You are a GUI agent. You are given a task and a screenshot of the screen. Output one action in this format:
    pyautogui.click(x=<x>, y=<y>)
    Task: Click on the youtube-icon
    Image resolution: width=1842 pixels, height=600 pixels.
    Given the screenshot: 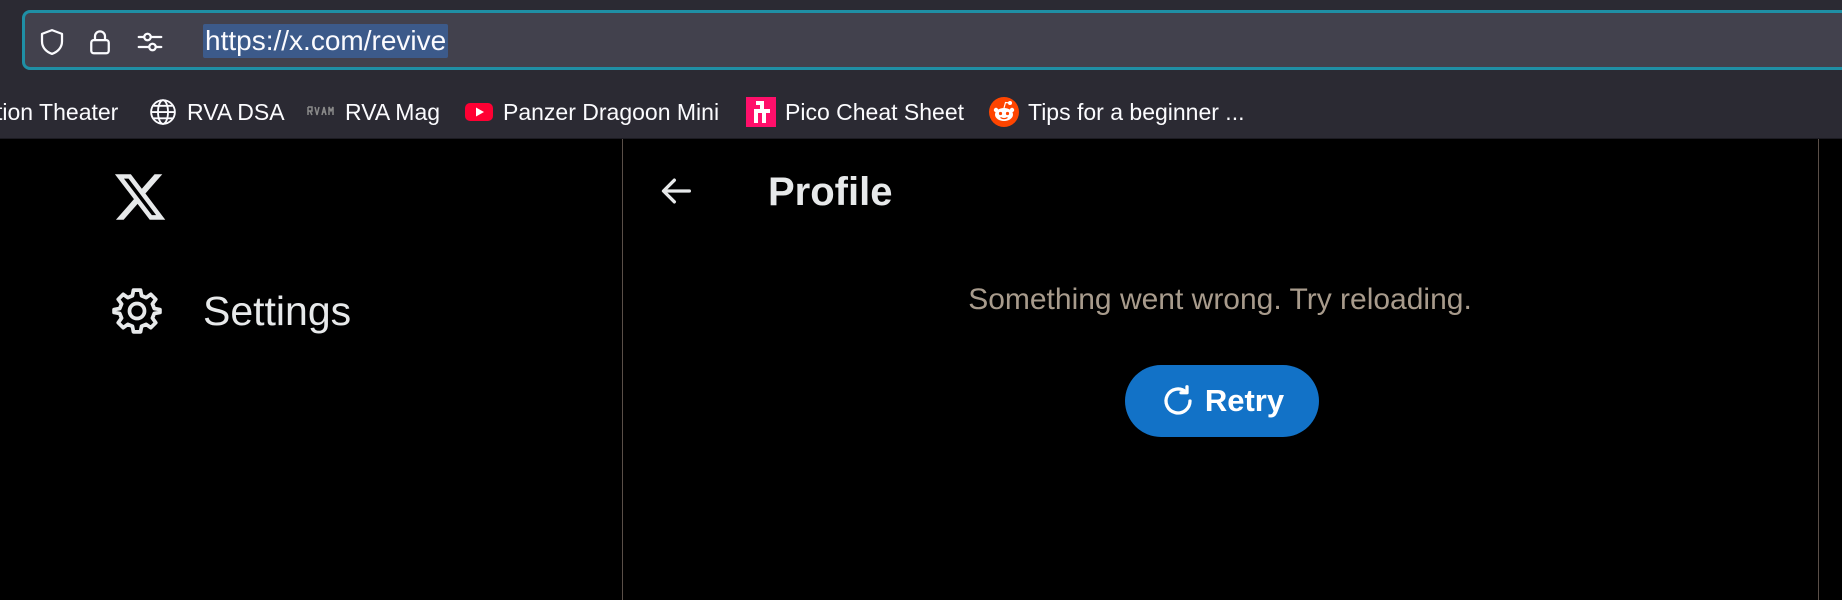 What is the action you would take?
    pyautogui.click(x=479, y=112)
    